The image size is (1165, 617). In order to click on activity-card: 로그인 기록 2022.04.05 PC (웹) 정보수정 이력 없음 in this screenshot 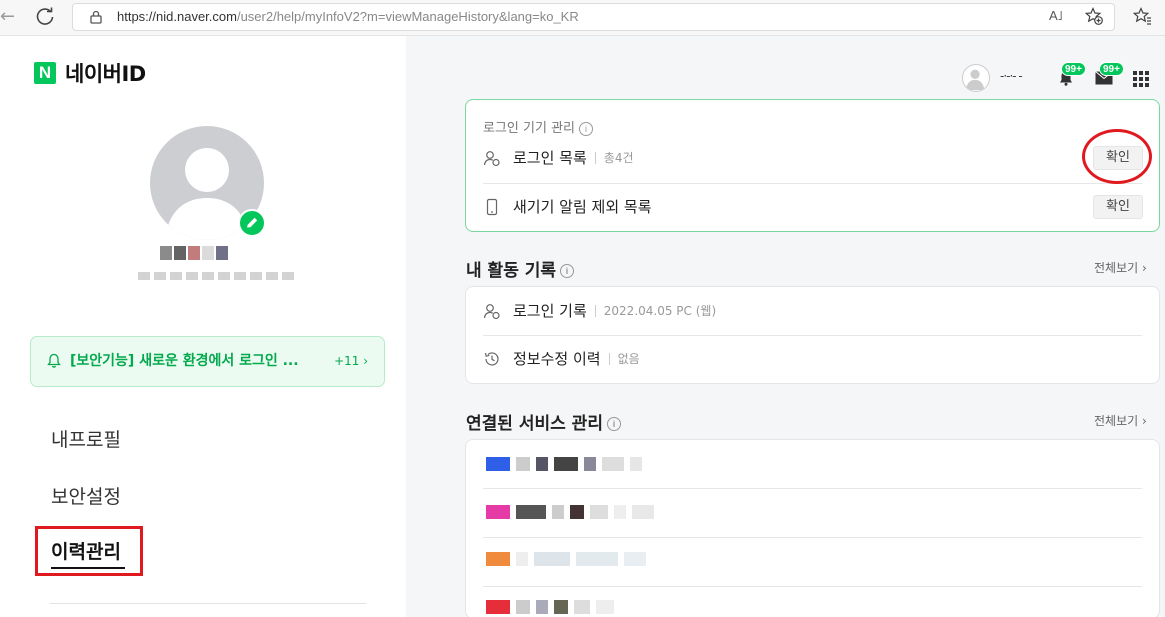, I will do `click(812, 335)`.